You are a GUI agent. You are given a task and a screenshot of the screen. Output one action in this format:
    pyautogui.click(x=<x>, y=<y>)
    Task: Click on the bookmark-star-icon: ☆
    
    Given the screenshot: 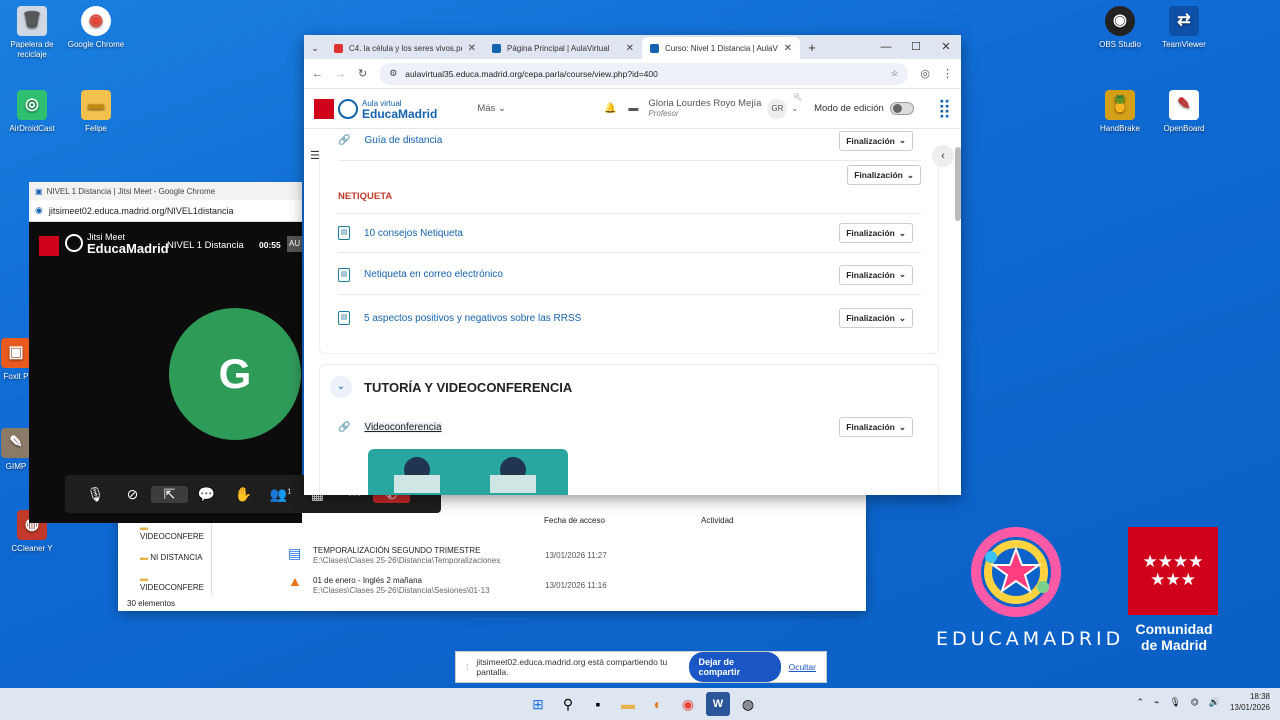 What is the action you would take?
    pyautogui.click(x=895, y=73)
    